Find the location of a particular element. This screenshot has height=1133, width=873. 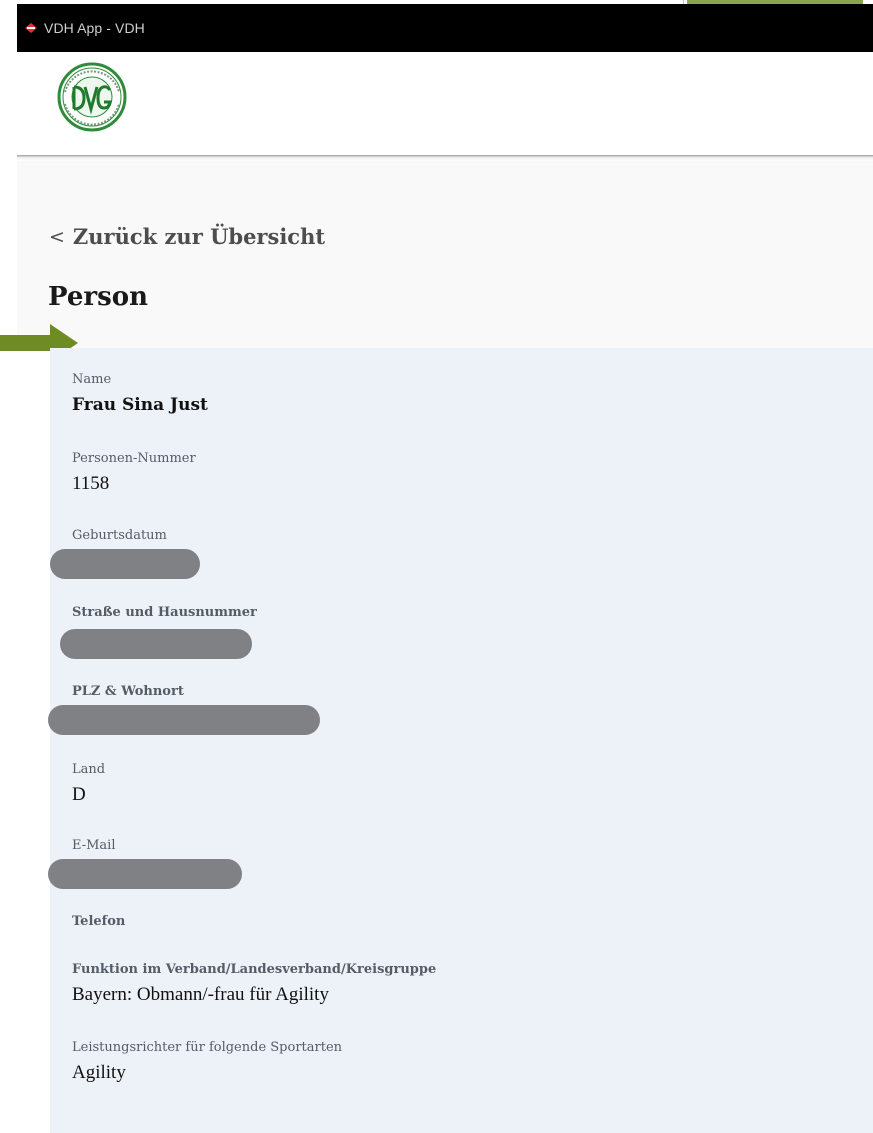

field-city: PLZ & Wohnort is located at coordinates (128, 692).